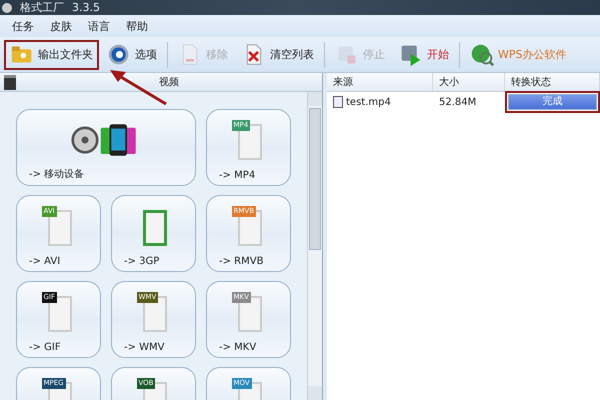 Image resolution: width=600 pixels, height=400 pixels. Describe the element at coordinates (553, 102) in the screenshot. I see `status-text: 完成` at that location.